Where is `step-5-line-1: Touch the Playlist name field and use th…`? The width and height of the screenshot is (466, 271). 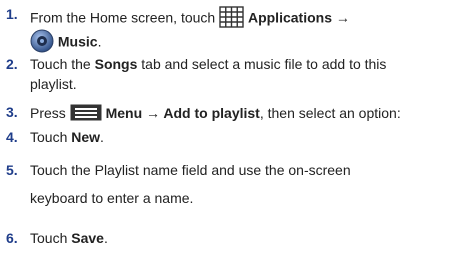
step-5-line-1: Touch the Playlist name field and use th… is located at coordinates (190, 170).